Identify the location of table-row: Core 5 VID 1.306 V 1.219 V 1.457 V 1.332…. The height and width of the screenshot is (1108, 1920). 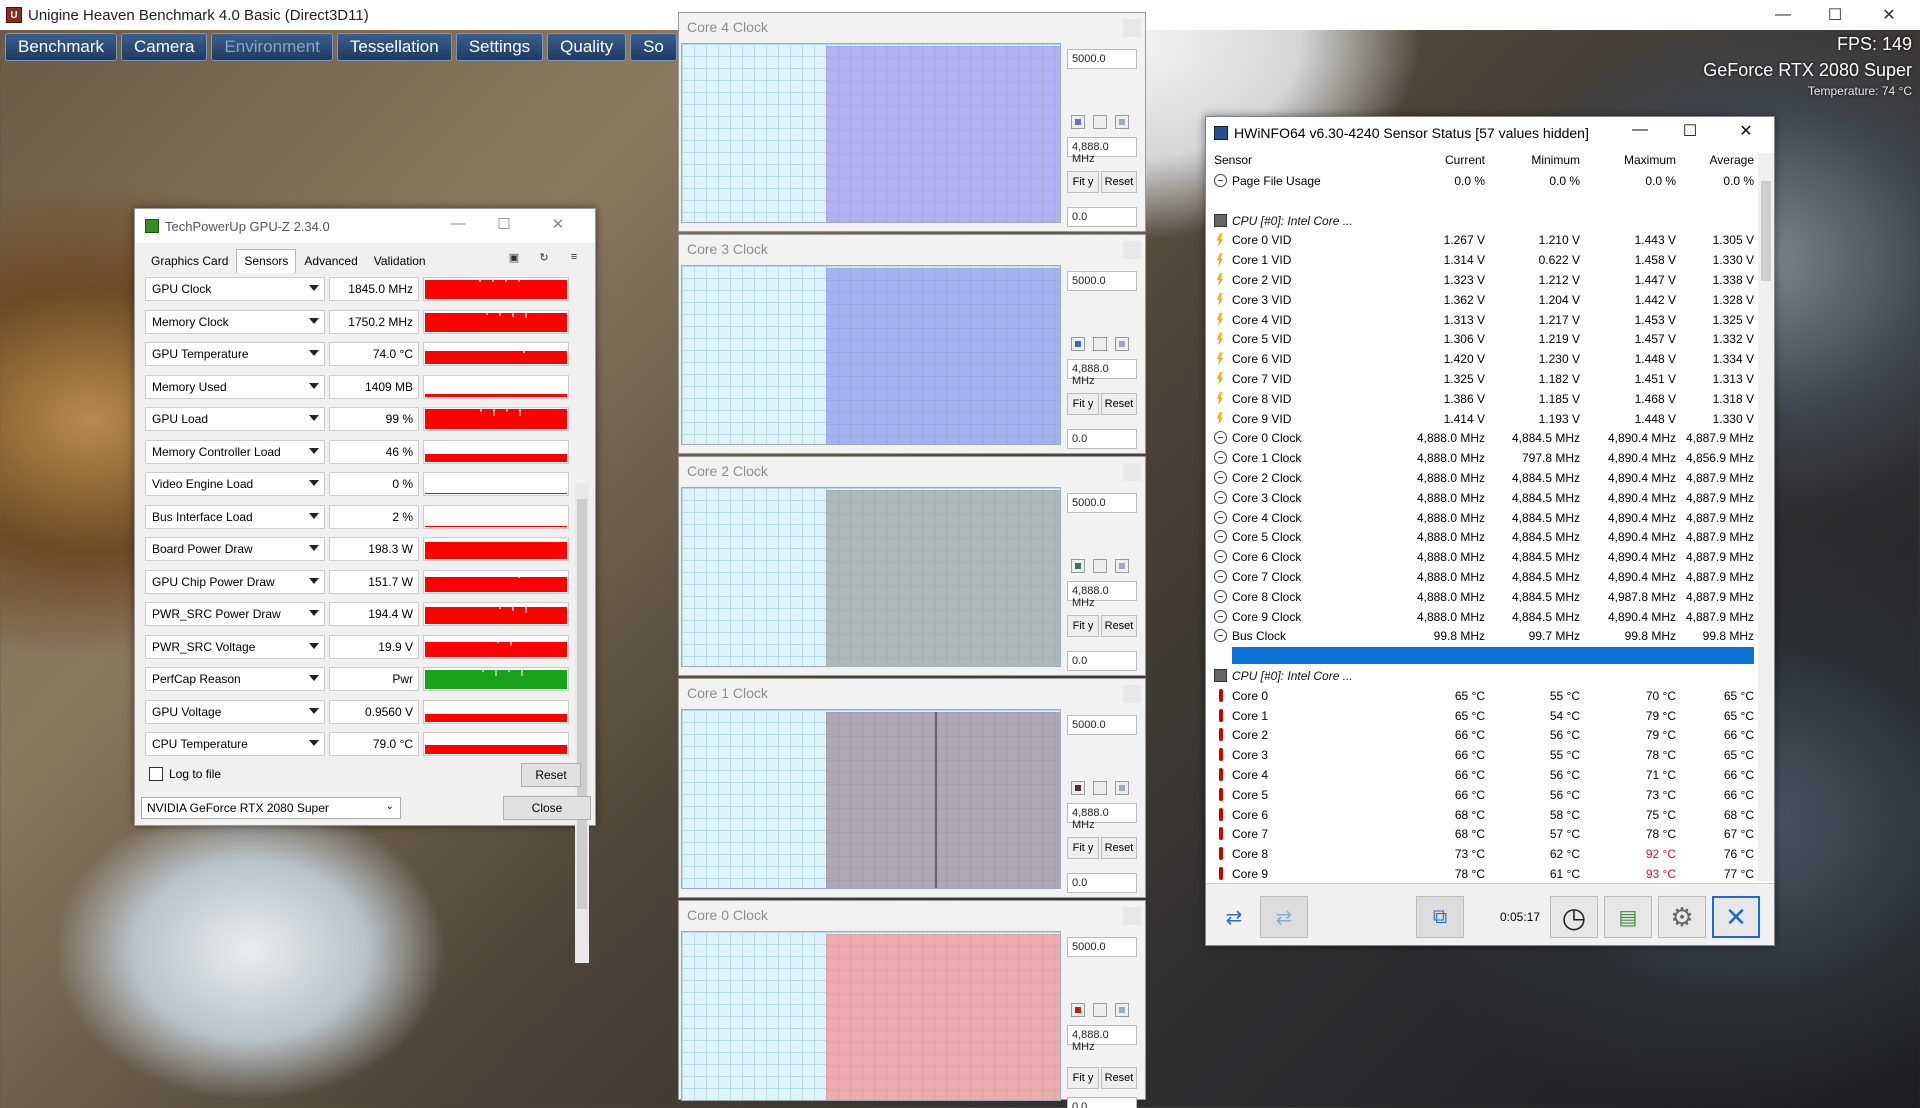
(1484, 339).